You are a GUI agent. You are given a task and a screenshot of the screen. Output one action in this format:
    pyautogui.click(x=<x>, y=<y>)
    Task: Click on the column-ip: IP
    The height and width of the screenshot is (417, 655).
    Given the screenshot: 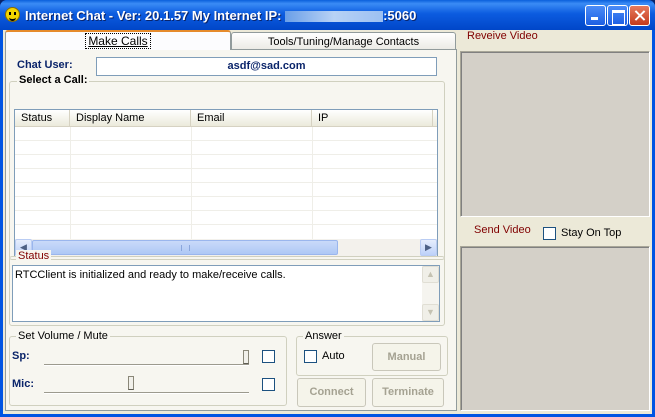 What is the action you would take?
    pyautogui.click(x=372, y=118)
    